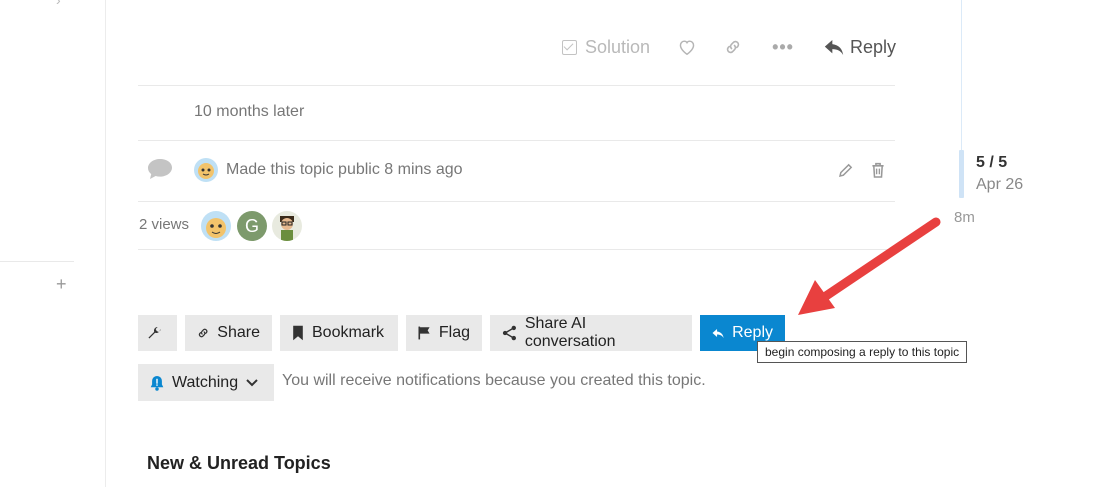  I want to click on sidebar-chevron-icon: ›, so click(58, 4).